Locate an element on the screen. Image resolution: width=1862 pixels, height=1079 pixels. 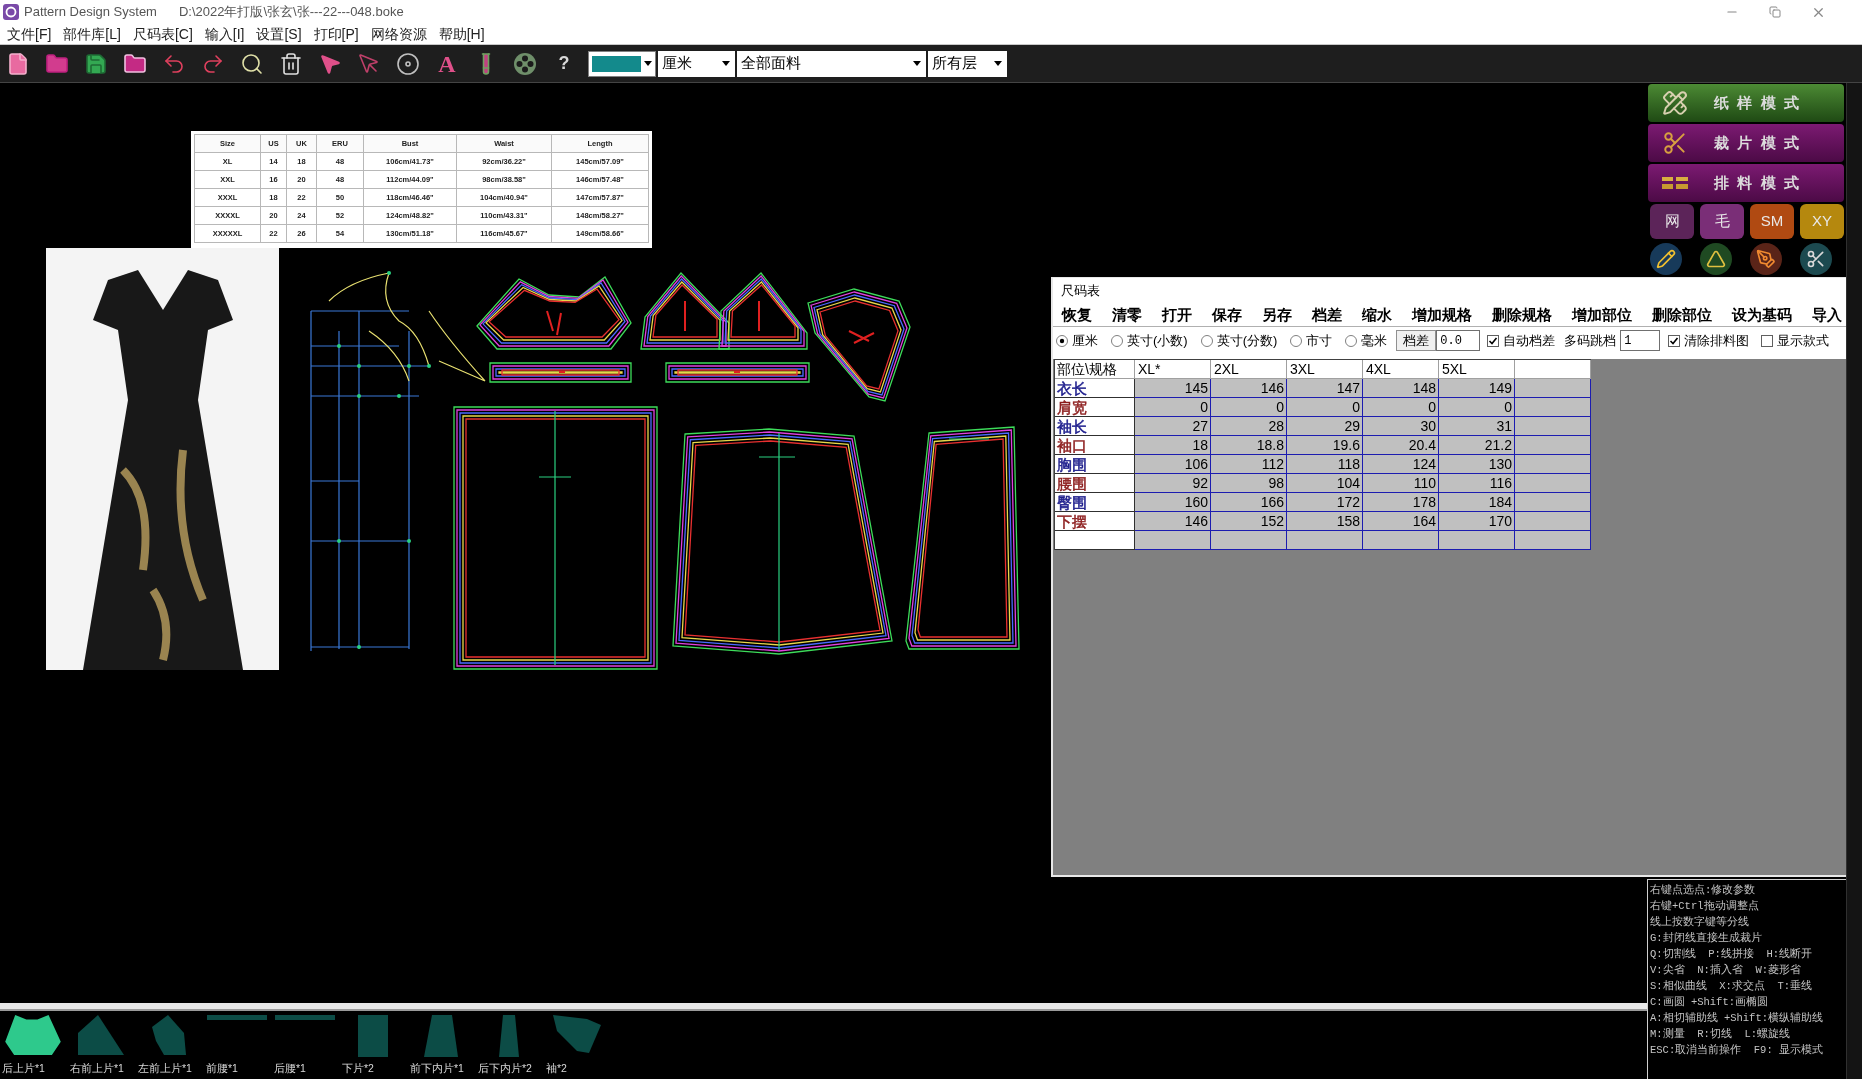
quick-button: SM is located at coordinates (1772, 221).